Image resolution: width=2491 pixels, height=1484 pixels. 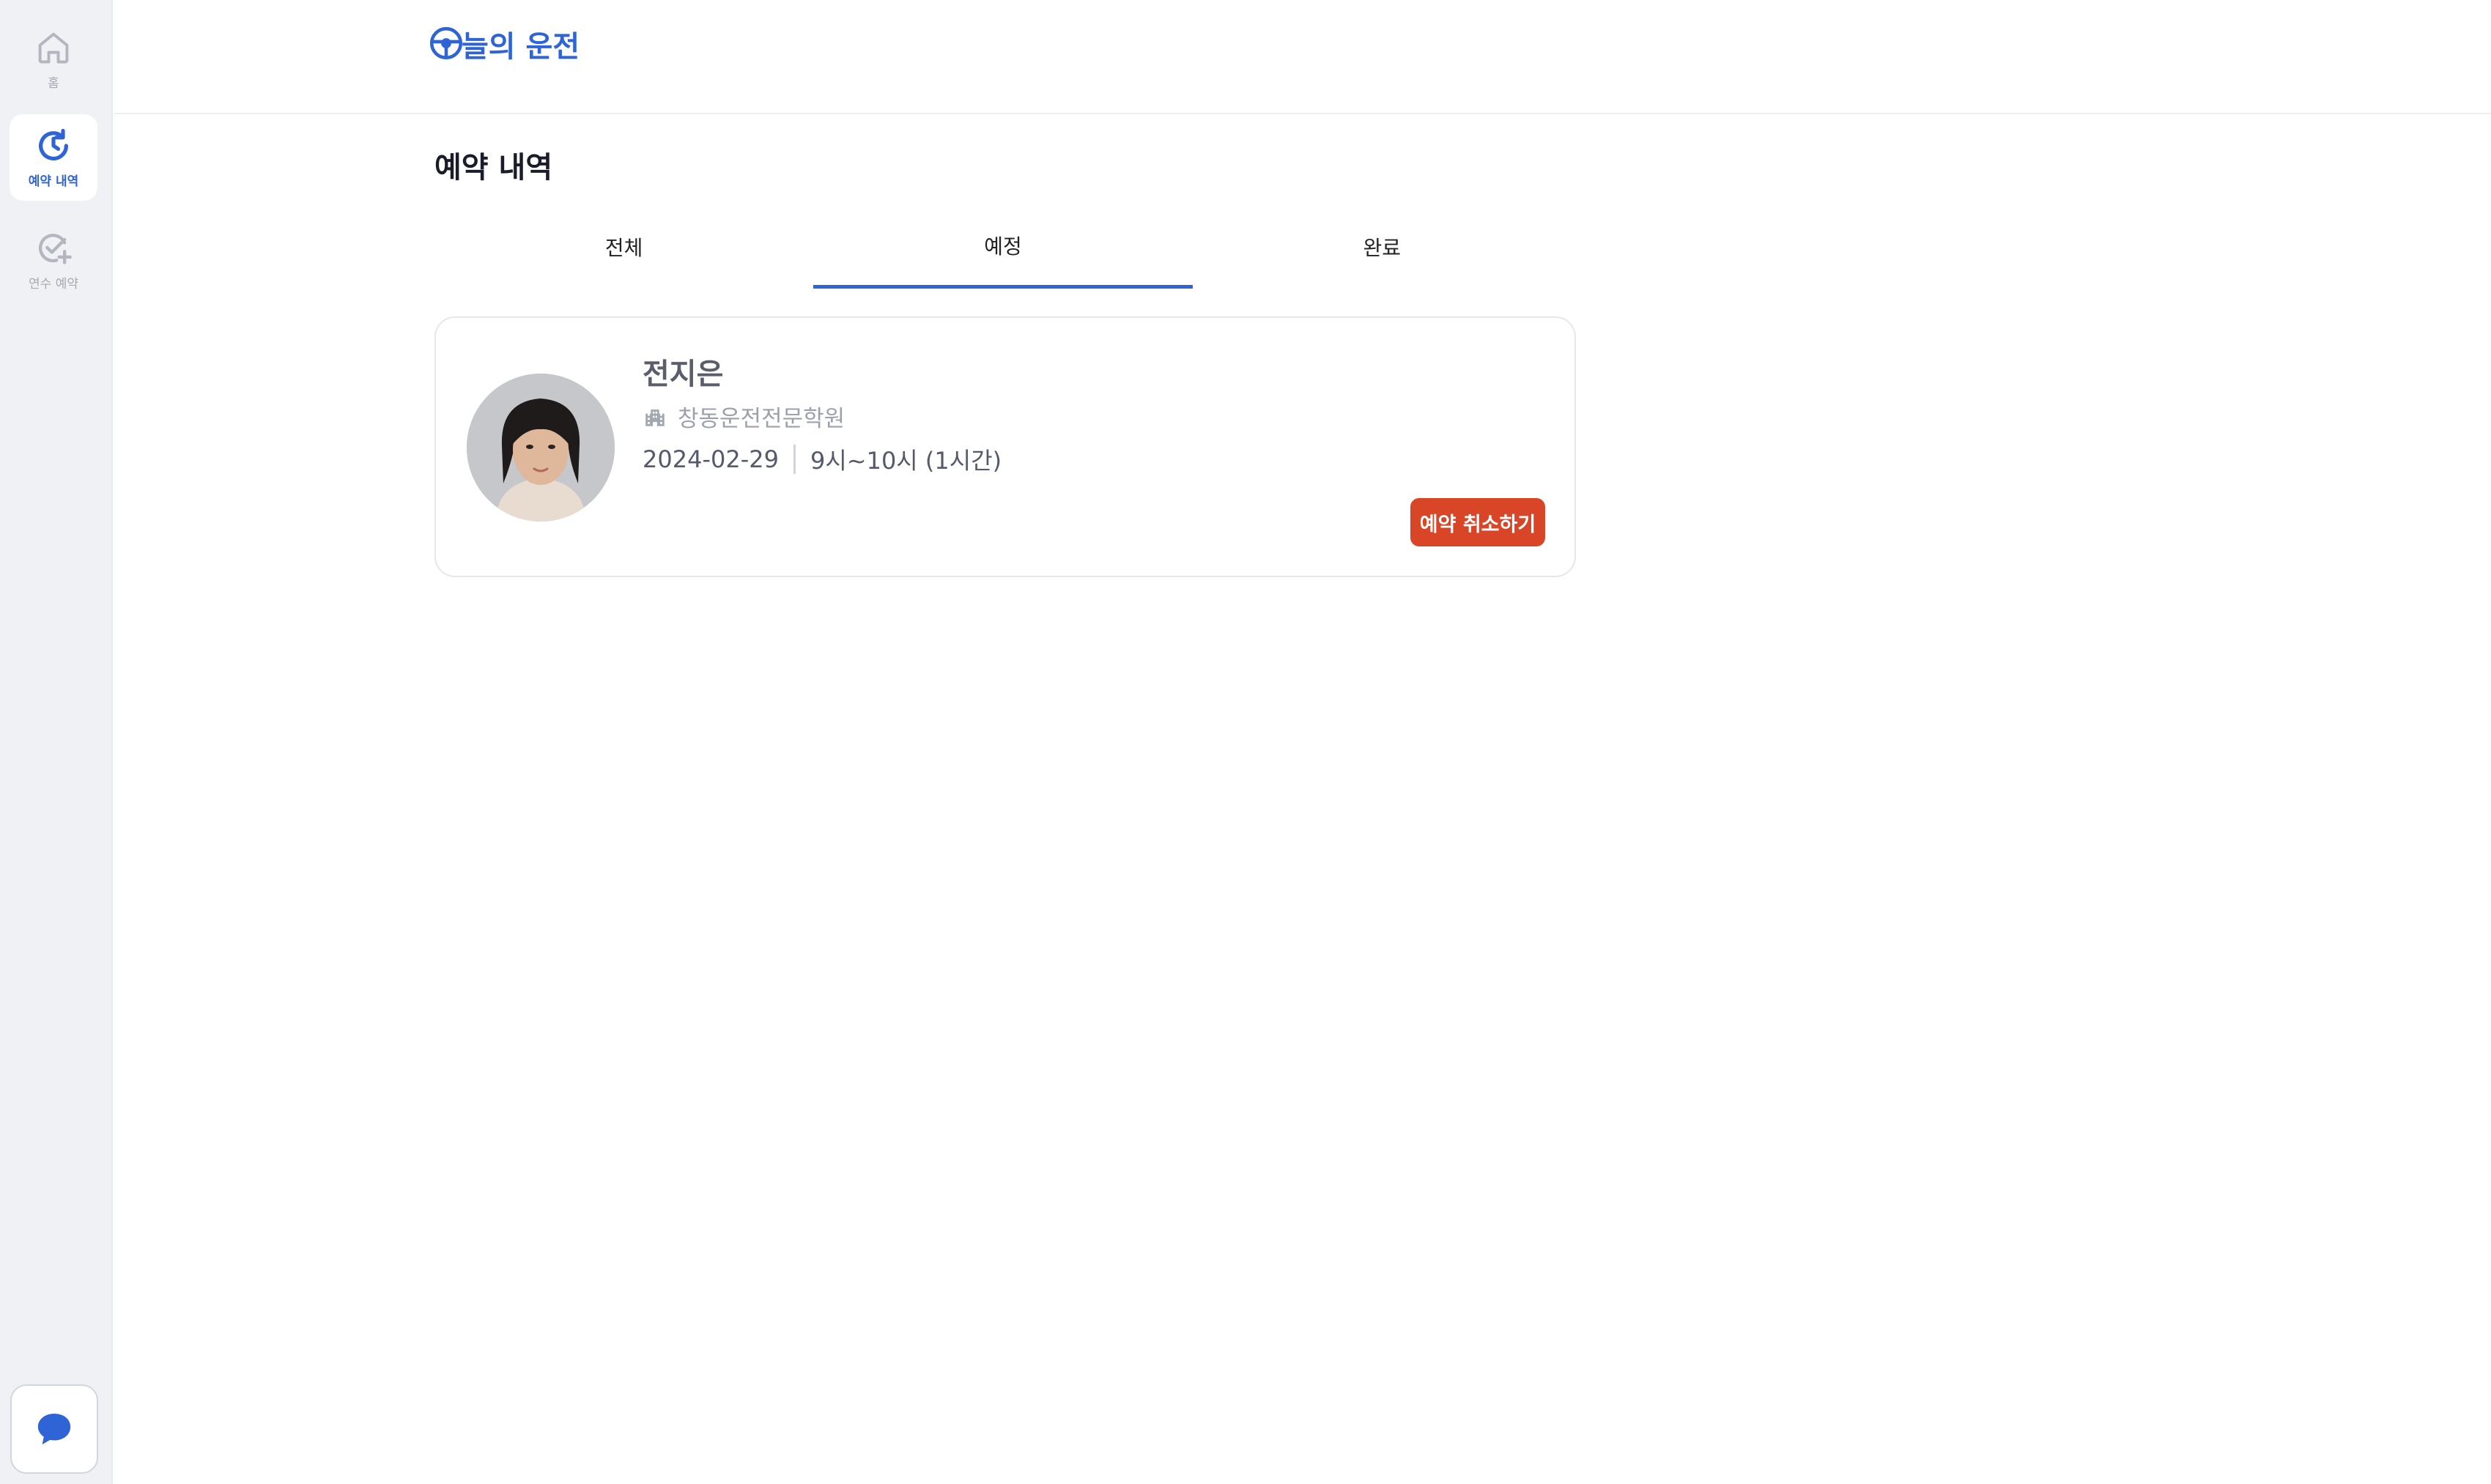 What do you see at coordinates (53, 284) in the screenshot?
I see `sidebar-item-label: 연수 예약` at bounding box center [53, 284].